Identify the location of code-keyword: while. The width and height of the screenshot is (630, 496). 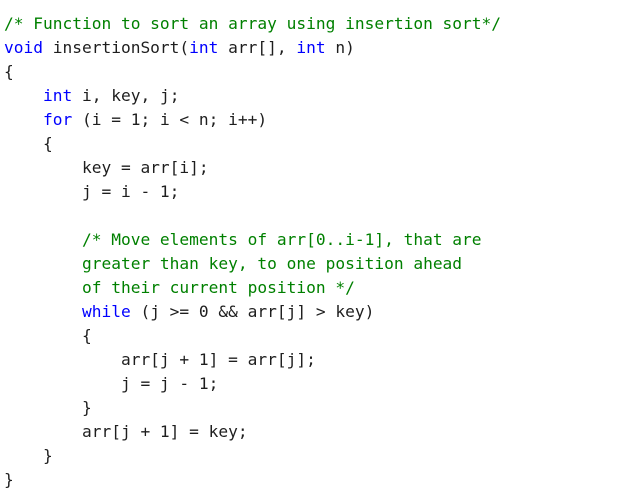
(106, 311).